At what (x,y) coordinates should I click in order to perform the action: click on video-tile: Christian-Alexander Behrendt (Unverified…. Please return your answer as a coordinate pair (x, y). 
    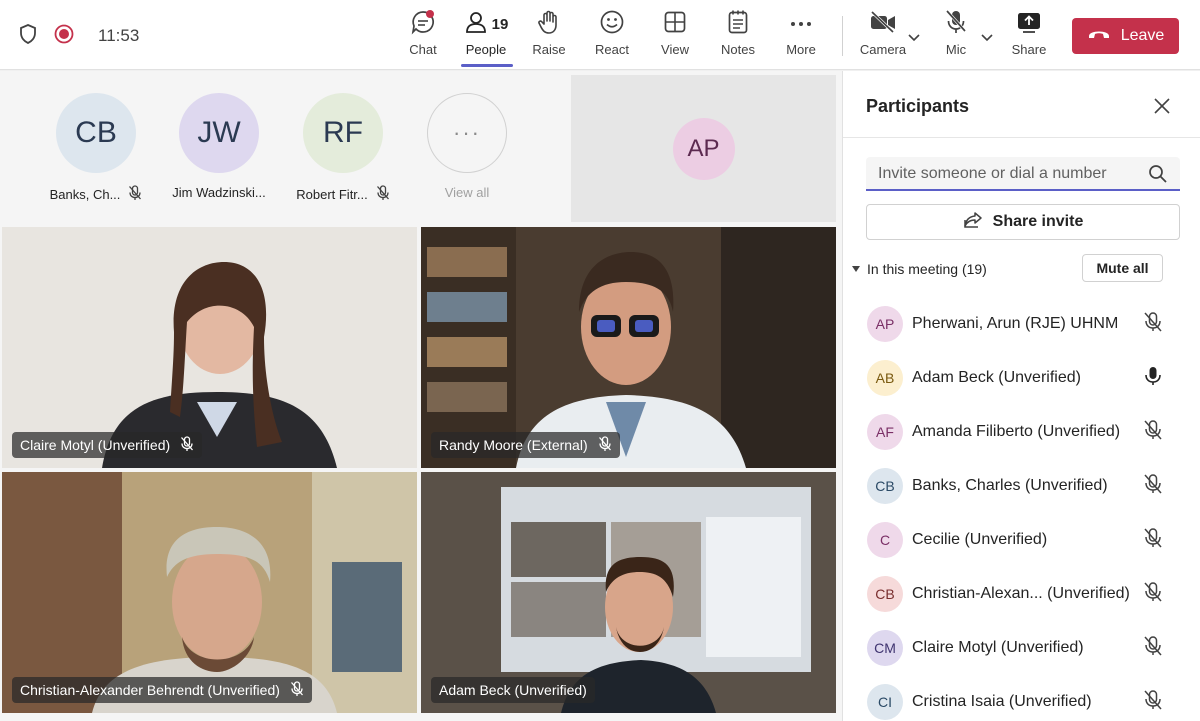
    Looking at the image, I should click on (209, 592).